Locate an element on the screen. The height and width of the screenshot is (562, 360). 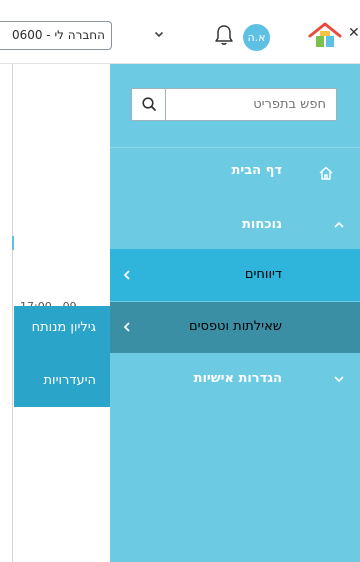
page-edge-divider is located at coordinates (12, 281).